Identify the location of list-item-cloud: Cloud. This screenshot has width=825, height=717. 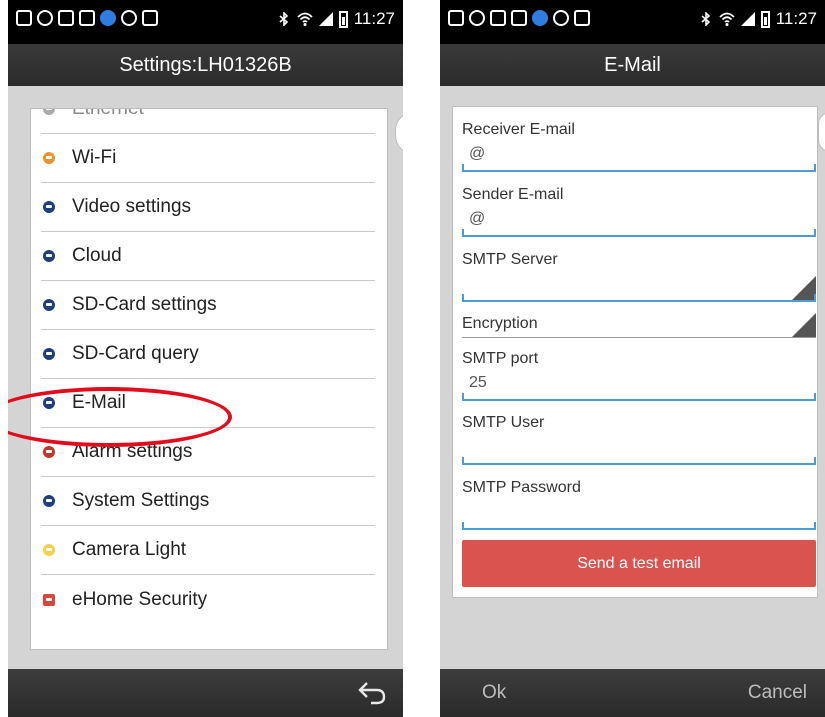
(208, 256).